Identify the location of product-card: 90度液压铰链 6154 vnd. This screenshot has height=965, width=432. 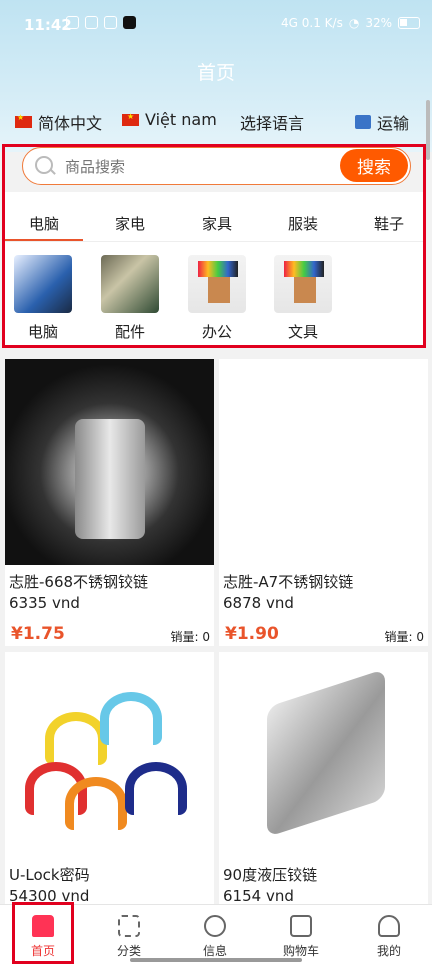
(323, 778).